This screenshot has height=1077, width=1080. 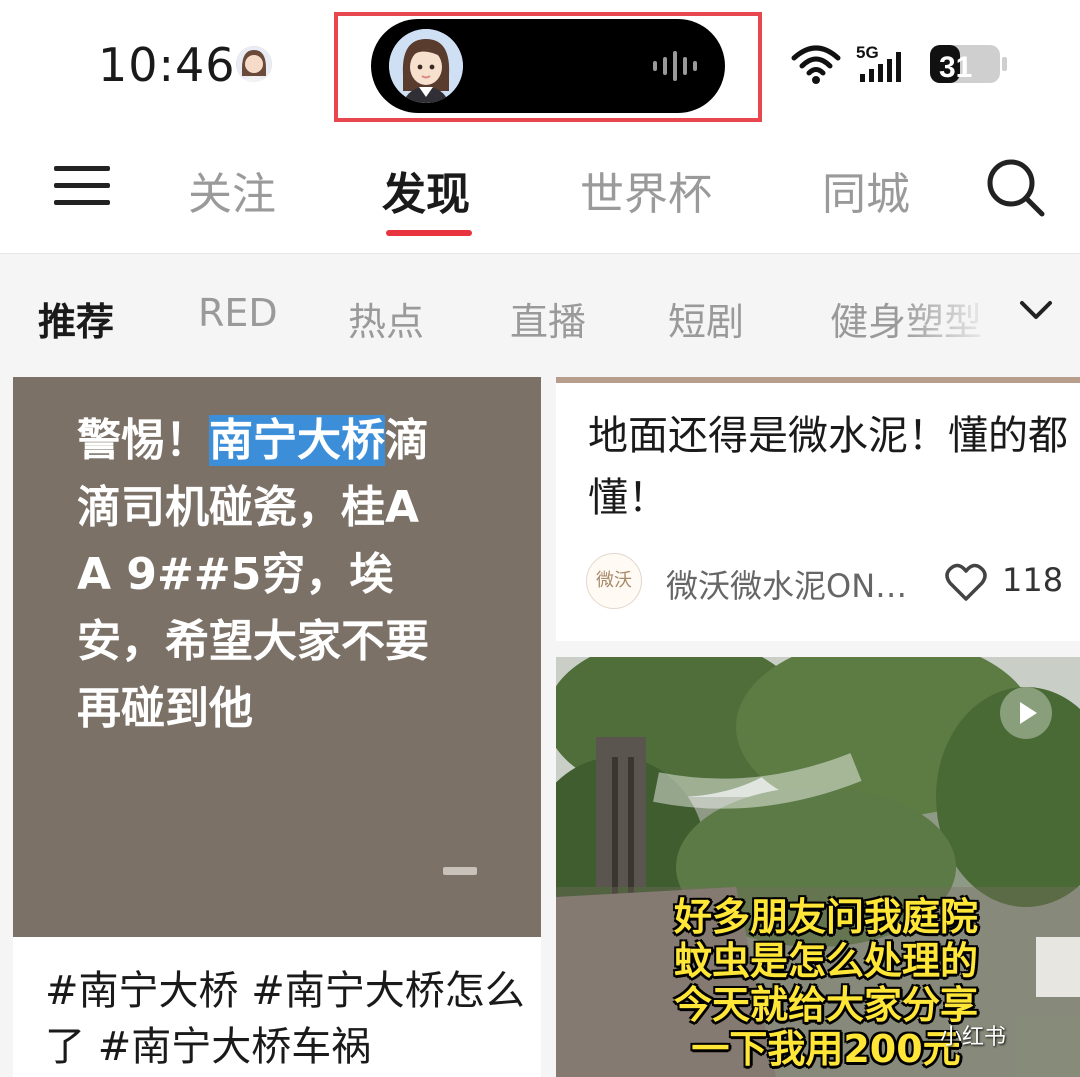 I want to click on channel-short-drama: 短剧, so click(x=706, y=318).